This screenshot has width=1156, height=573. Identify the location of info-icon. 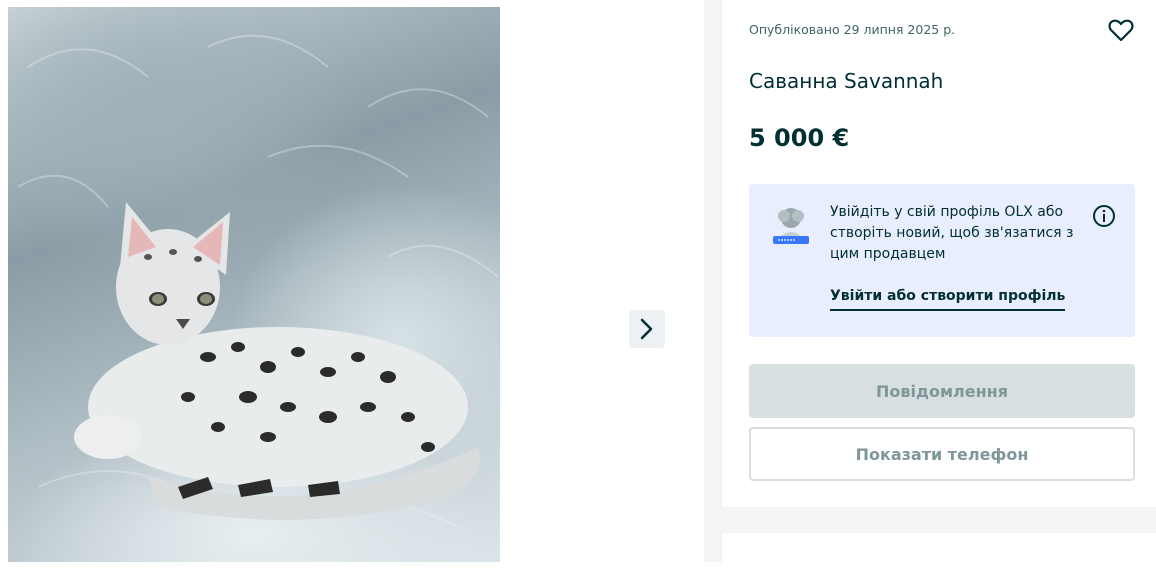
(1104, 216).